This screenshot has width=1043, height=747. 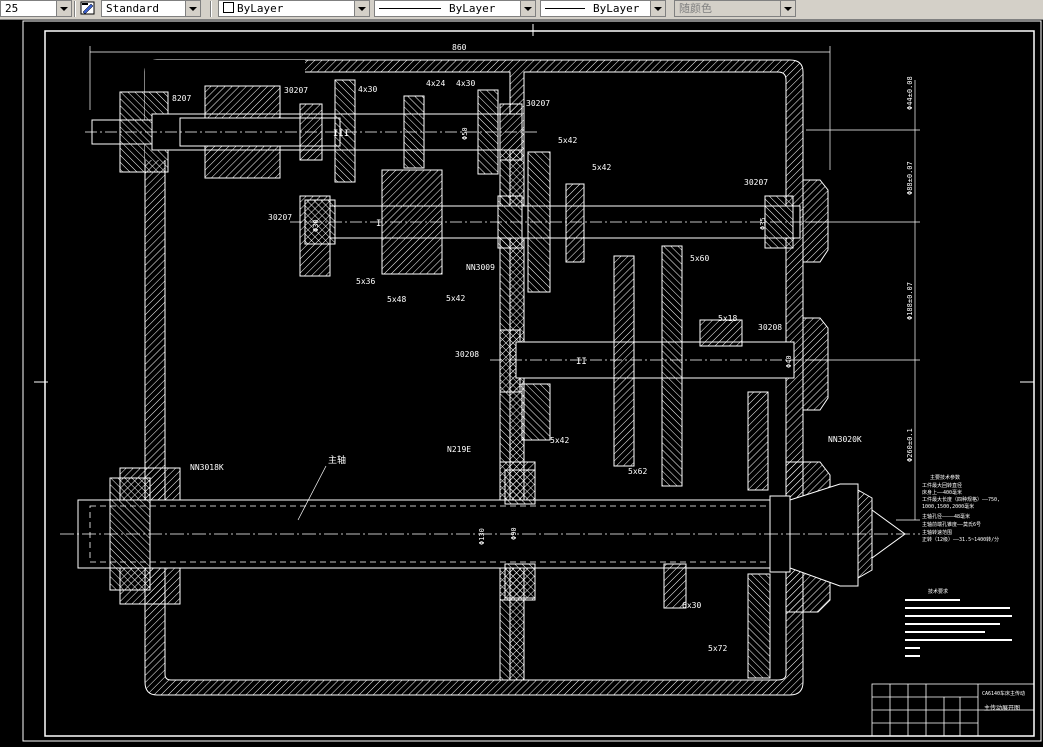 I want to click on label-text: 5x48, so click(x=396, y=299).